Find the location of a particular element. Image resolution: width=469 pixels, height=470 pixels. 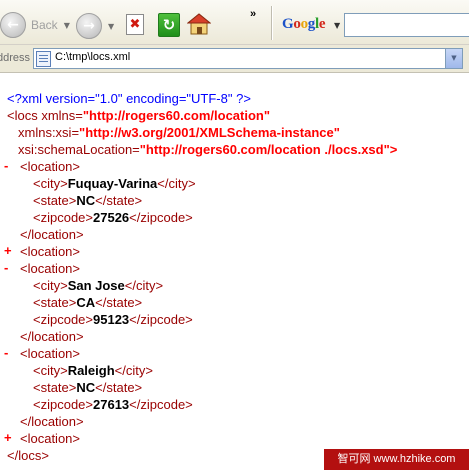

city-element: <city>Raleigh</city> is located at coordinates (93, 370).